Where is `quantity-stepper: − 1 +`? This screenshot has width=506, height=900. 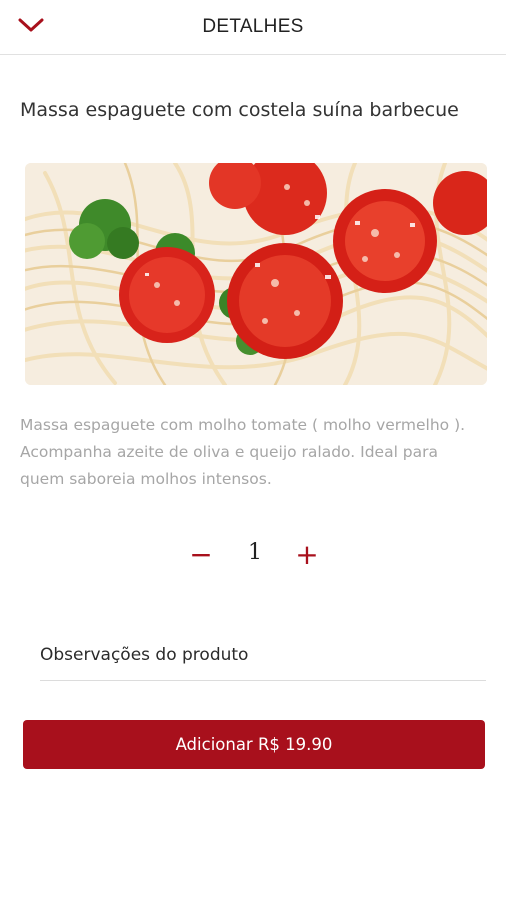
quantity-stepper: − 1 + is located at coordinates (255, 556).